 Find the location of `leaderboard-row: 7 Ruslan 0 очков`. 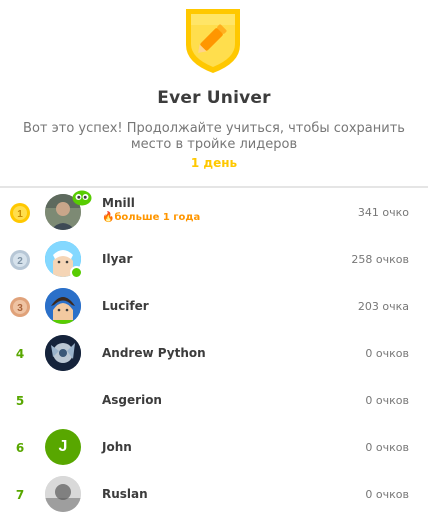

leaderboard-row: 7 Ruslan 0 очков is located at coordinates (214, 493).